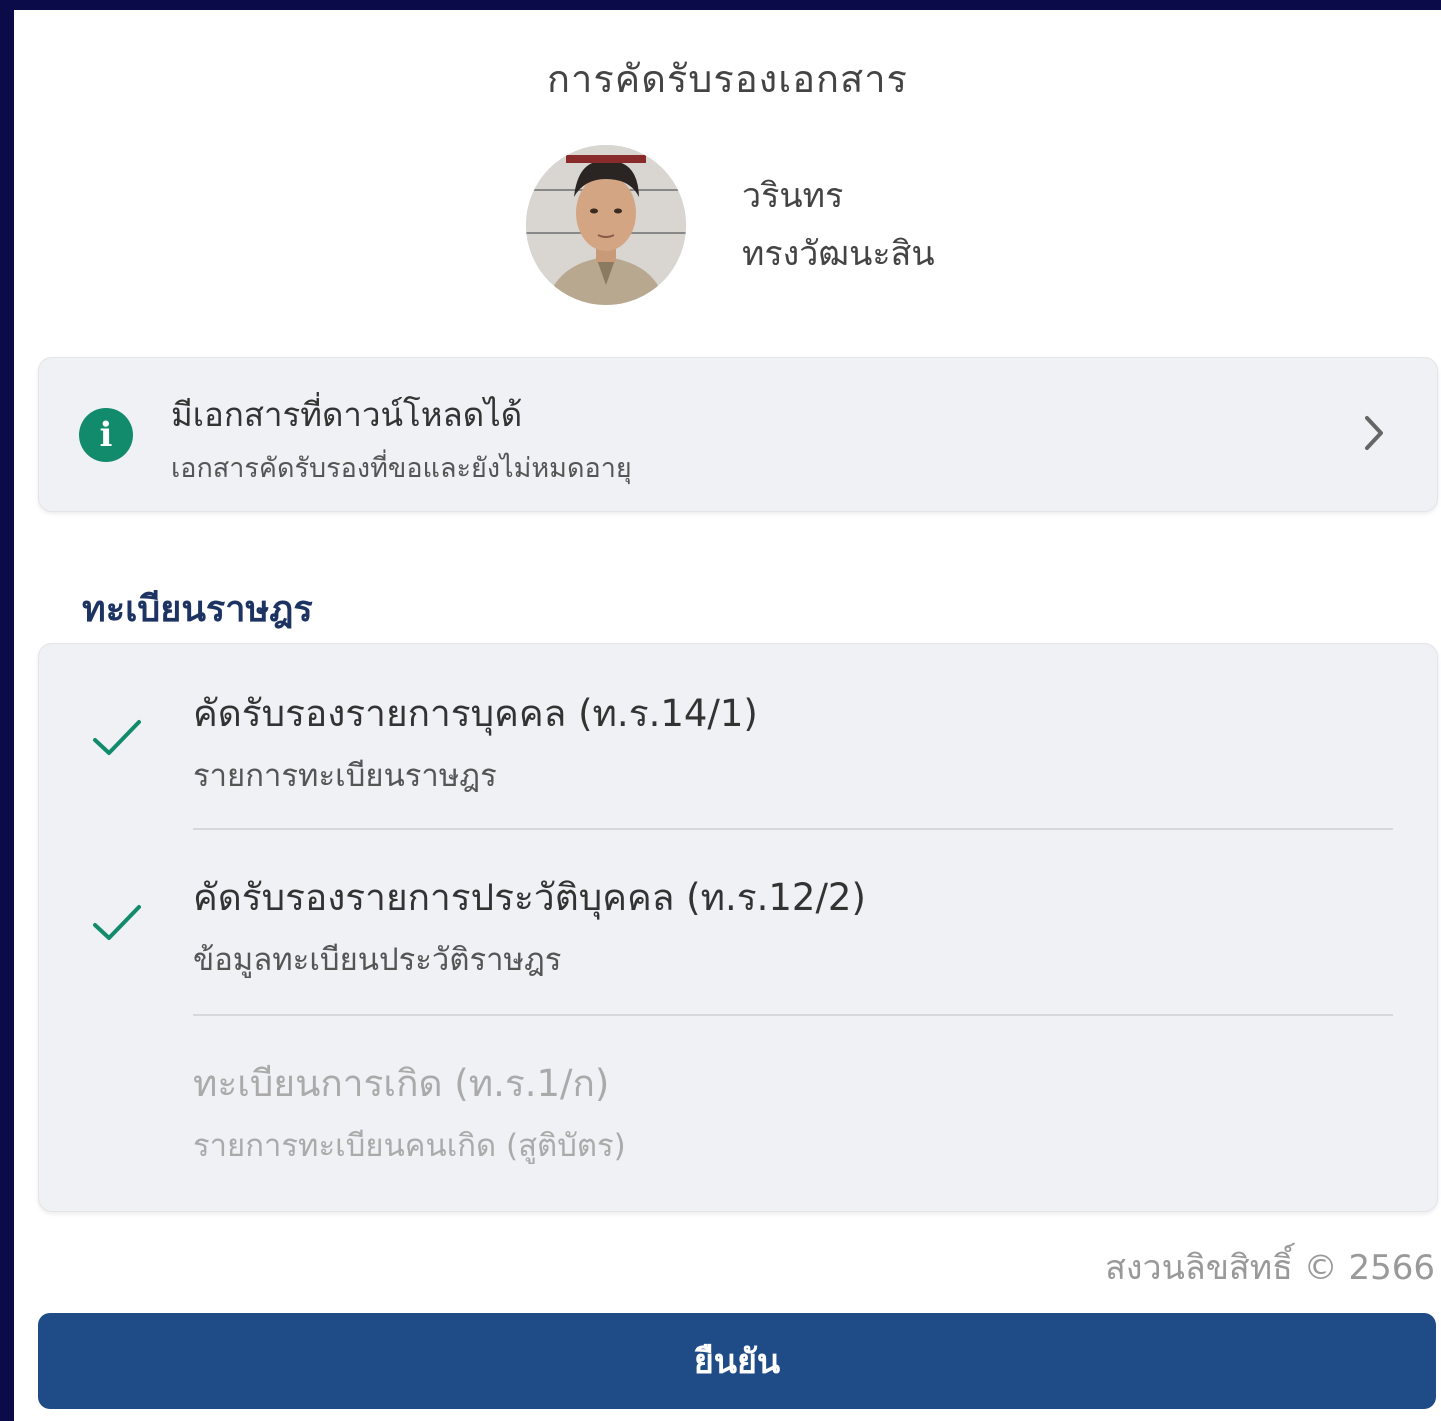 Image resolution: width=1441 pixels, height=1421 pixels. I want to click on notice-subtitle: เอกสารคัดรับรองที่ขอและยังไม่หมดอายุ, so click(401, 468).